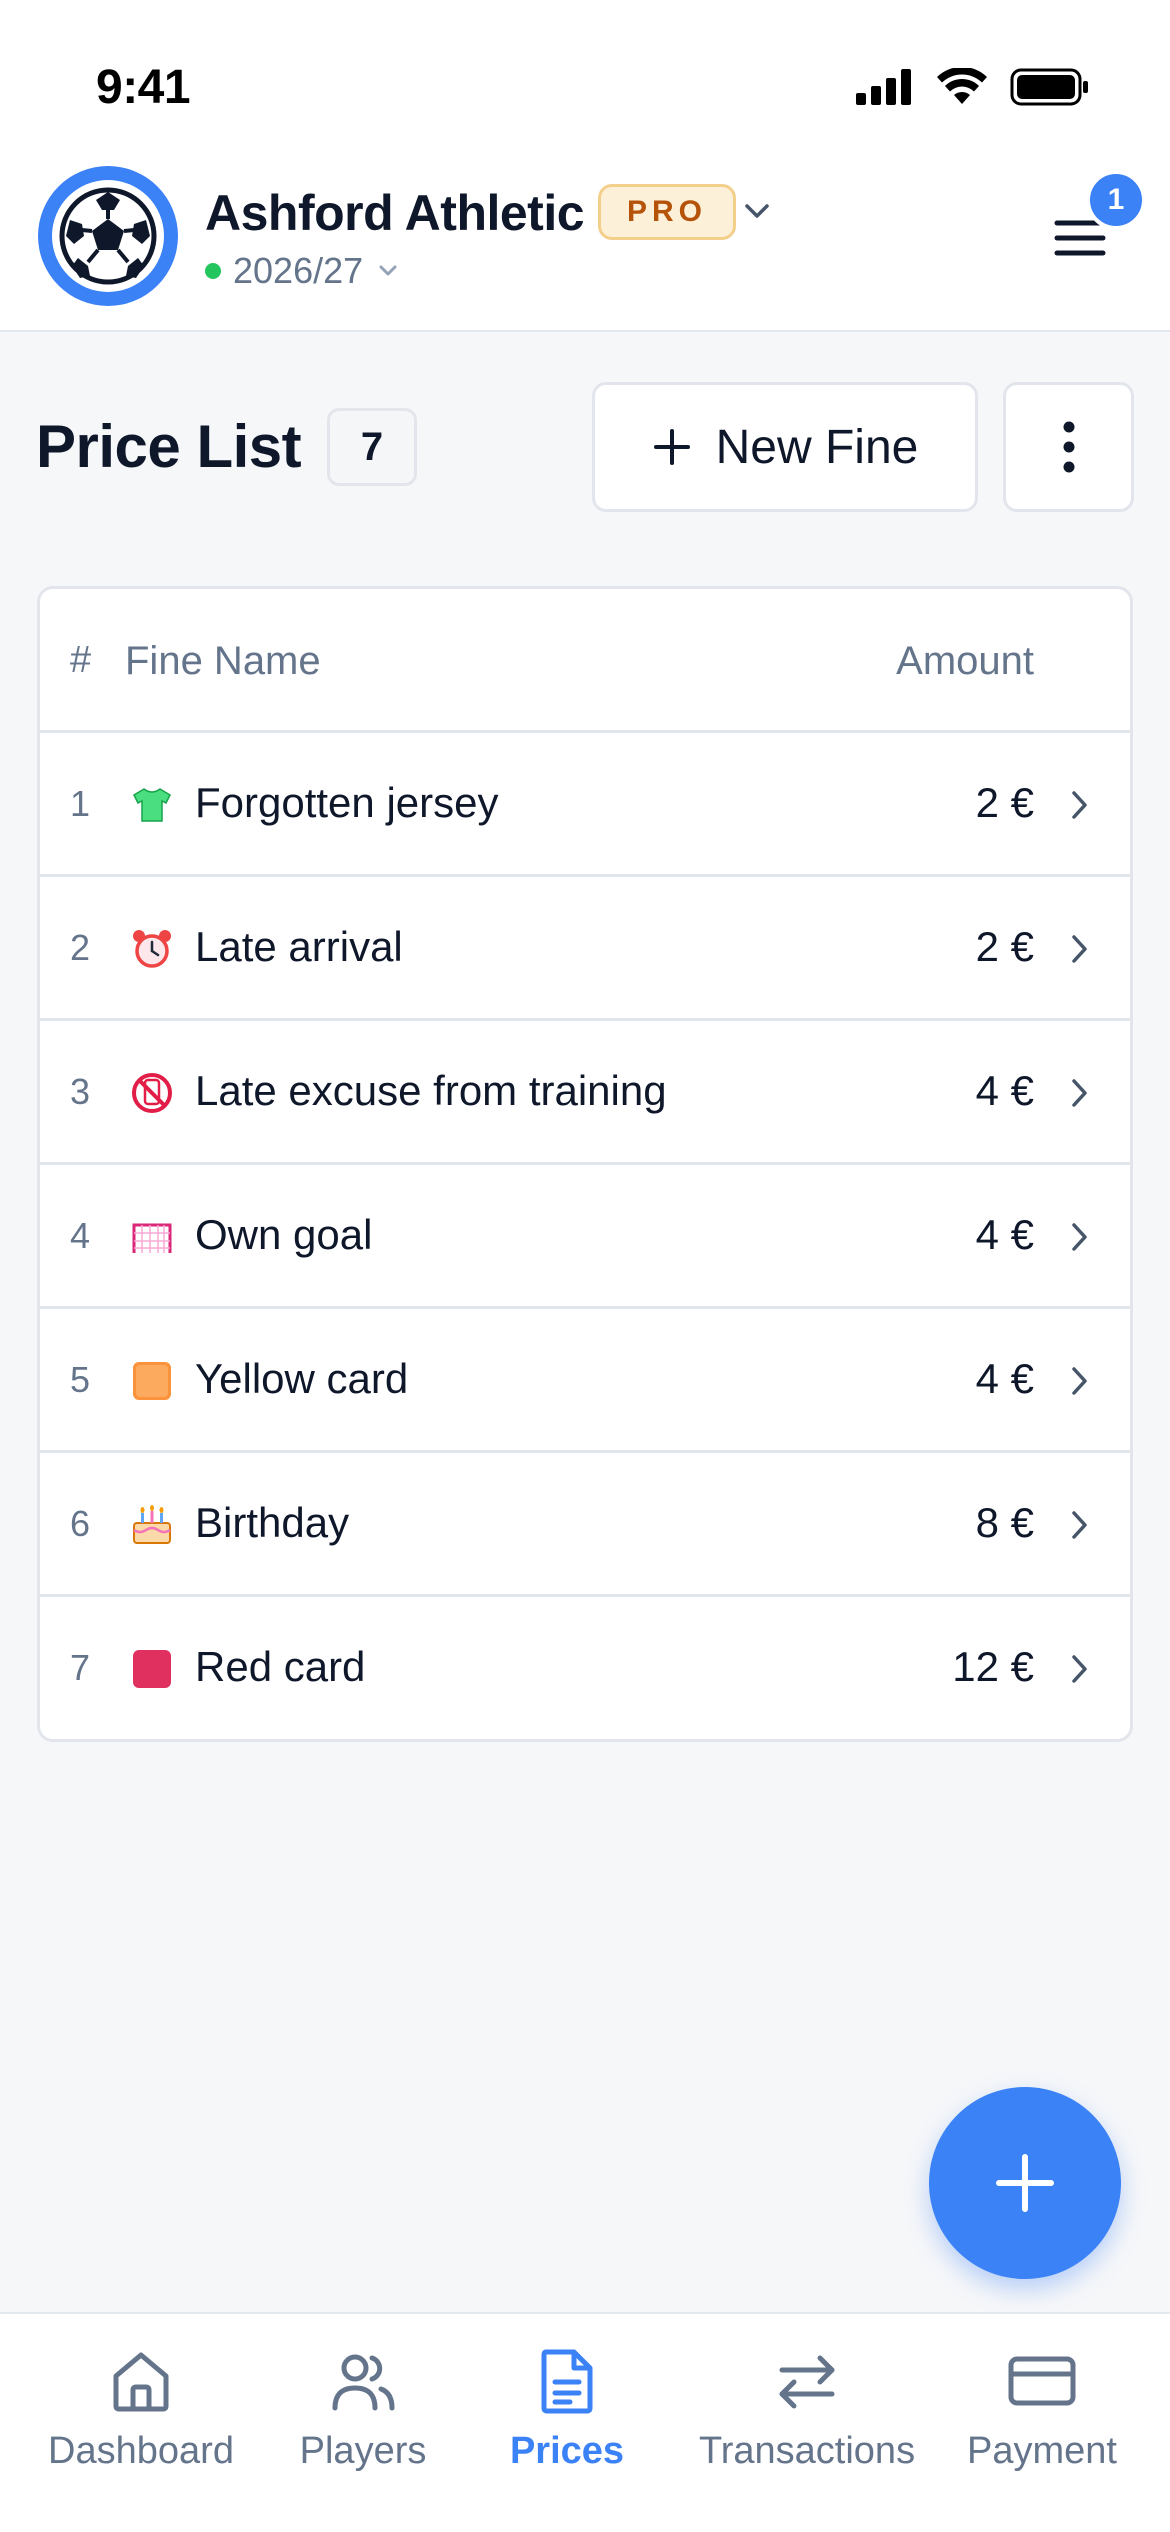 The image size is (1170, 2532). I want to click on new-fine-button: New Fine, so click(785, 447).